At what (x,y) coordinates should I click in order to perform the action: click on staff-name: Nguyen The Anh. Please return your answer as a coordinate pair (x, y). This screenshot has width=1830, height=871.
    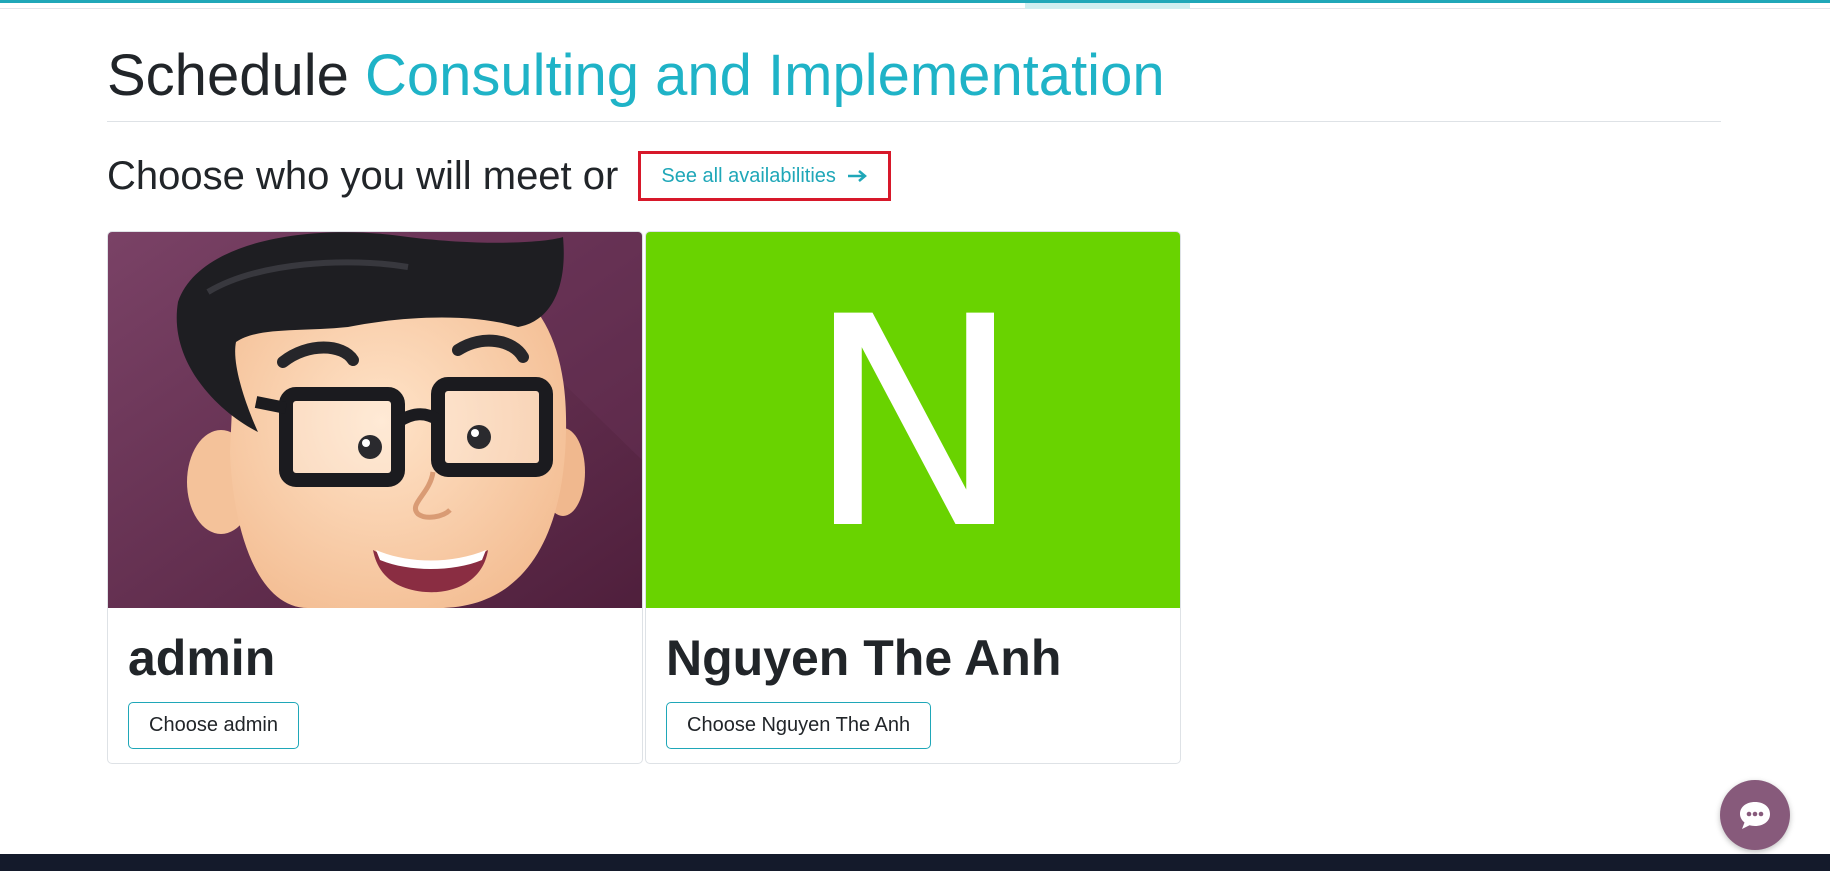
    Looking at the image, I should click on (864, 658).